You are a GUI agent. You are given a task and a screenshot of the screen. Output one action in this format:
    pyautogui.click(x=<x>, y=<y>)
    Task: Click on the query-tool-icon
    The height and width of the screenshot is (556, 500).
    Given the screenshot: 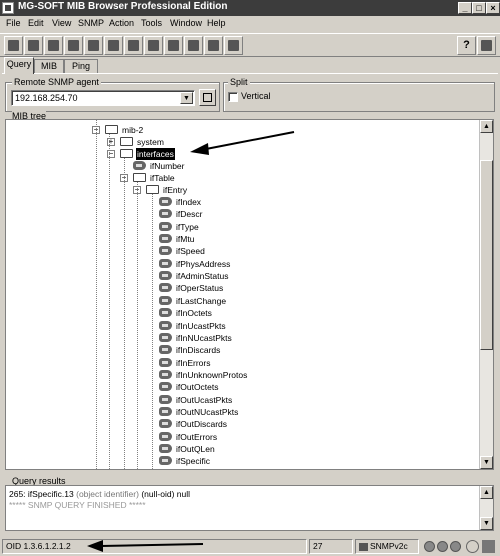 What is the action you would take?
    pyautogui.click(x=33, y=45)
    